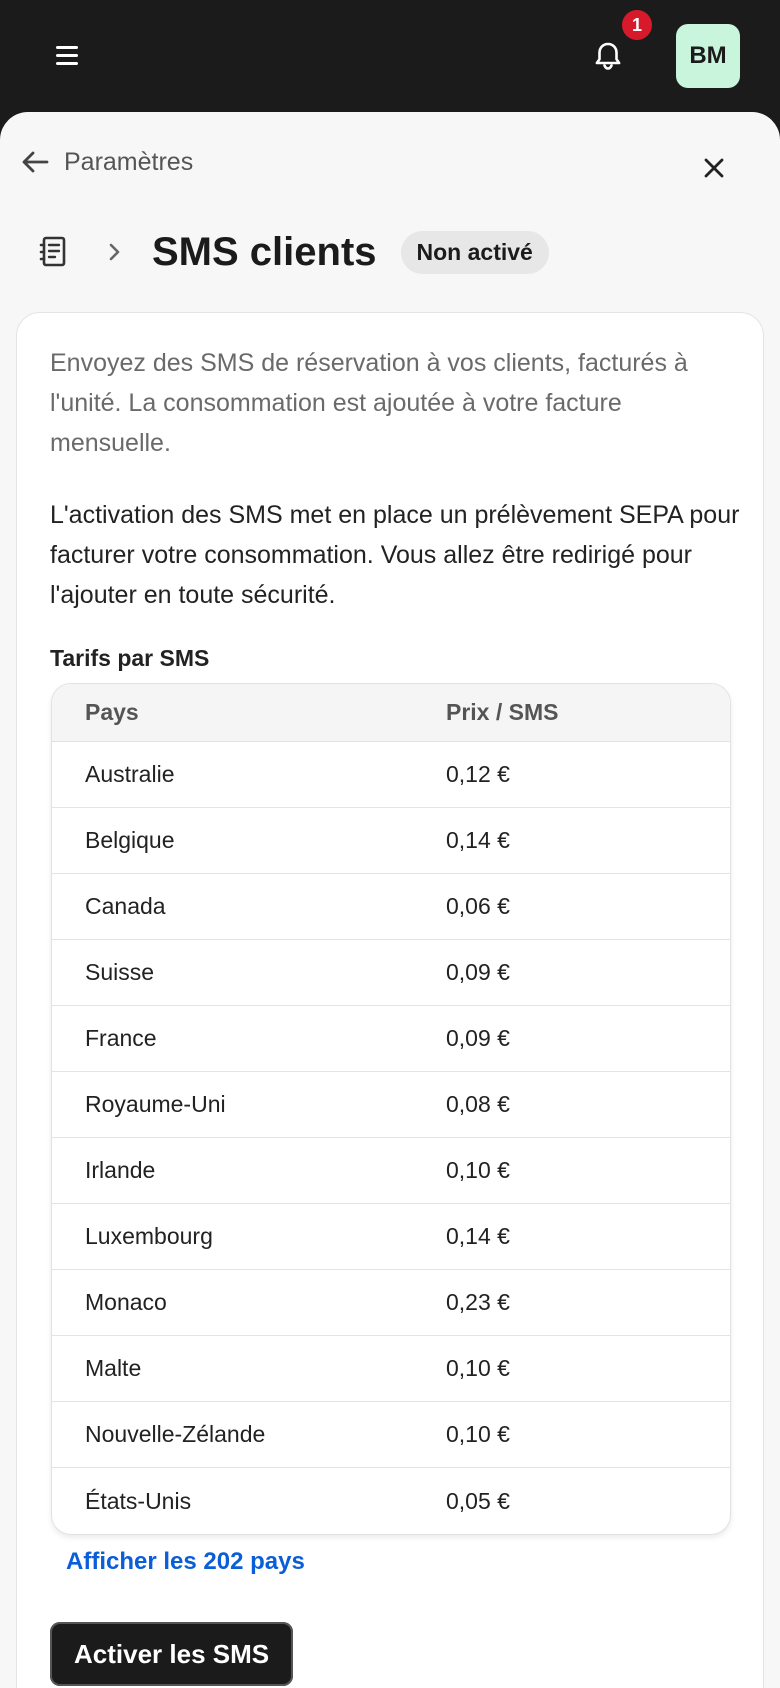 The height and width of the screenshot is (1688, 780). What do you see at coordinates (391, 1303) in the screenshot?
I see `table-row: Monaco 0,23 €` at bounding box center [391, 1303].